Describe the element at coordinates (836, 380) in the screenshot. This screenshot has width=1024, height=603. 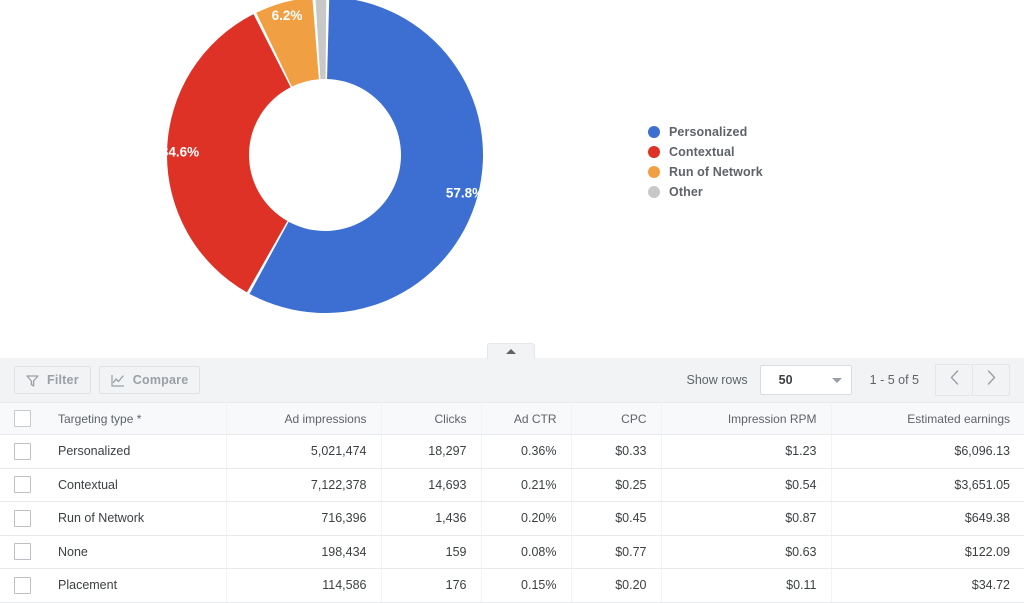
I see `chevron-down-icon` at that location.